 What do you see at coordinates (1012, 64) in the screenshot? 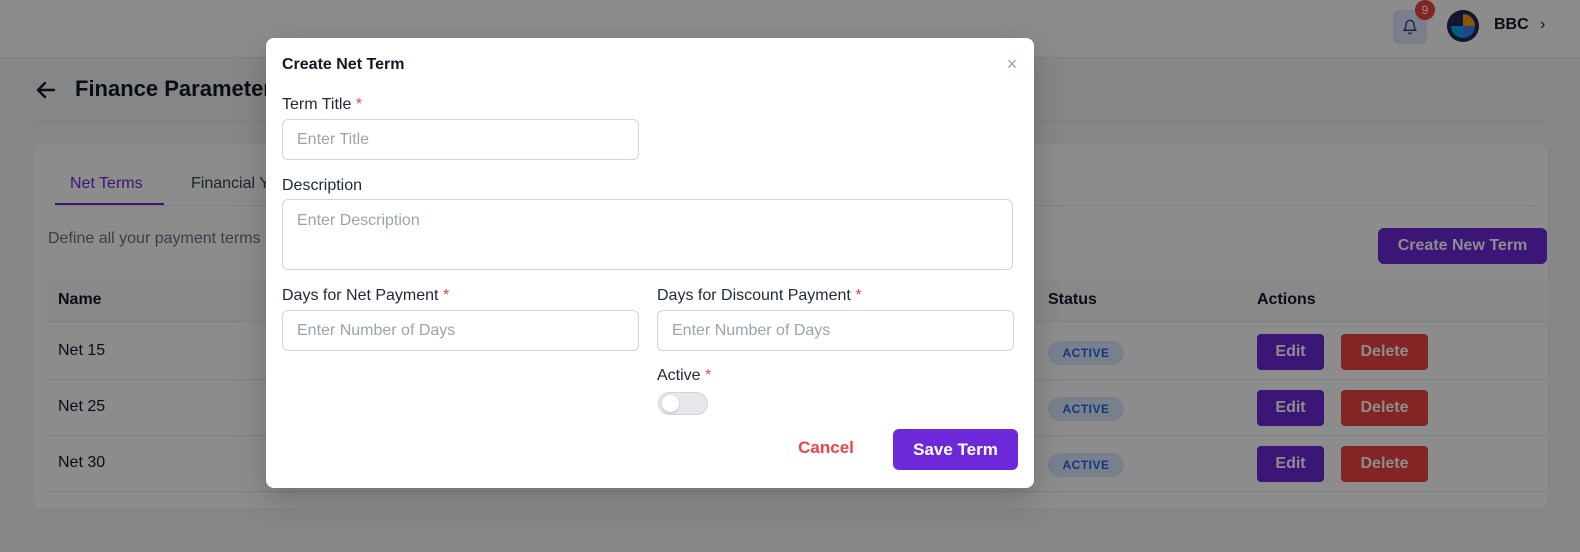
I see `close-icon: ×` at bounding box center [1012, 64].